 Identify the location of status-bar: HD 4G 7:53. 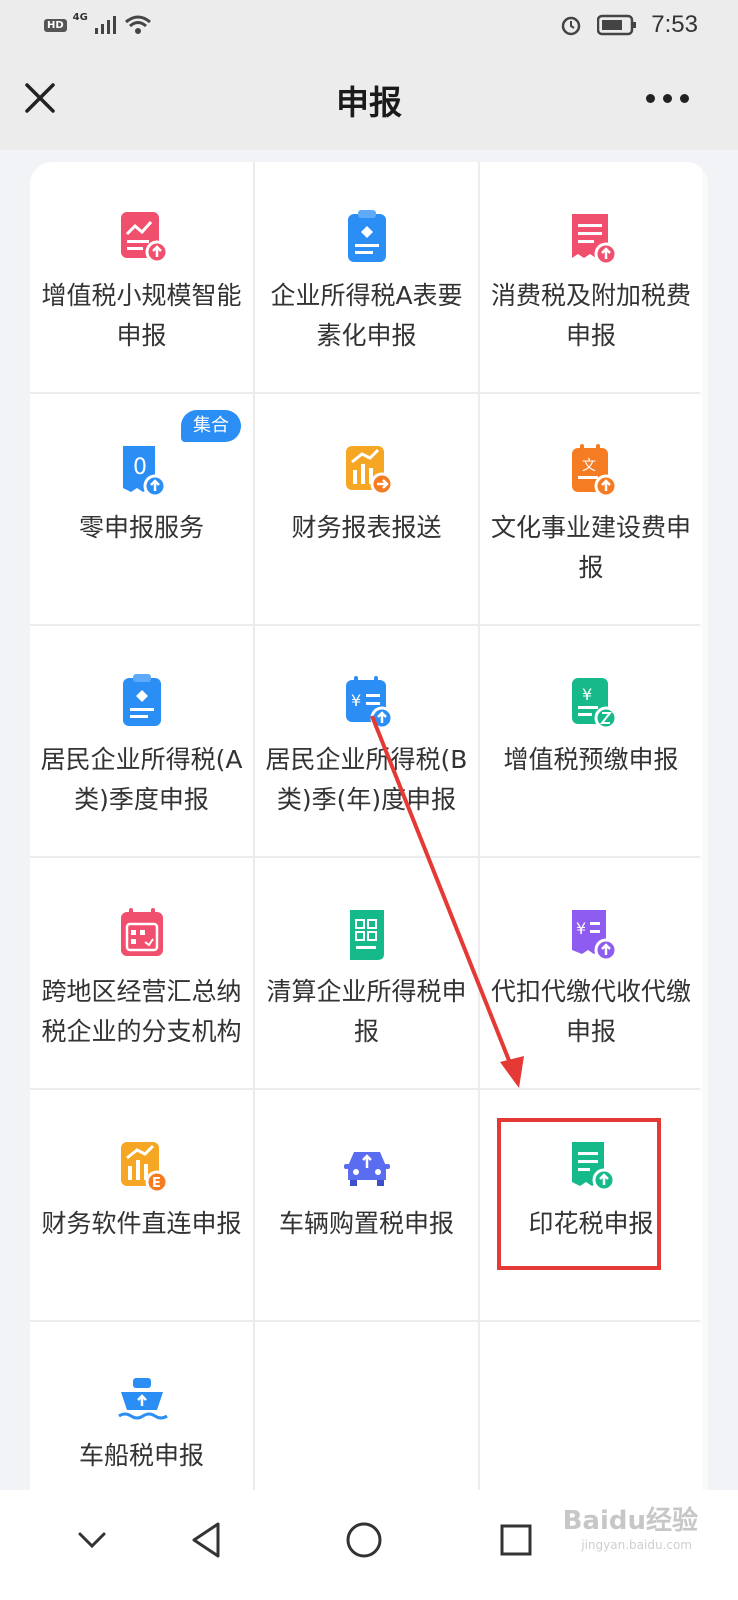
(369, 26).